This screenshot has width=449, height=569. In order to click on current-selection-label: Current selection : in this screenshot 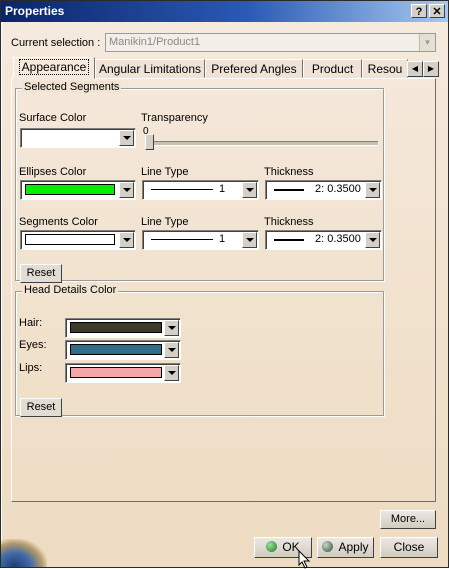, I will do `click(56, 43)`.